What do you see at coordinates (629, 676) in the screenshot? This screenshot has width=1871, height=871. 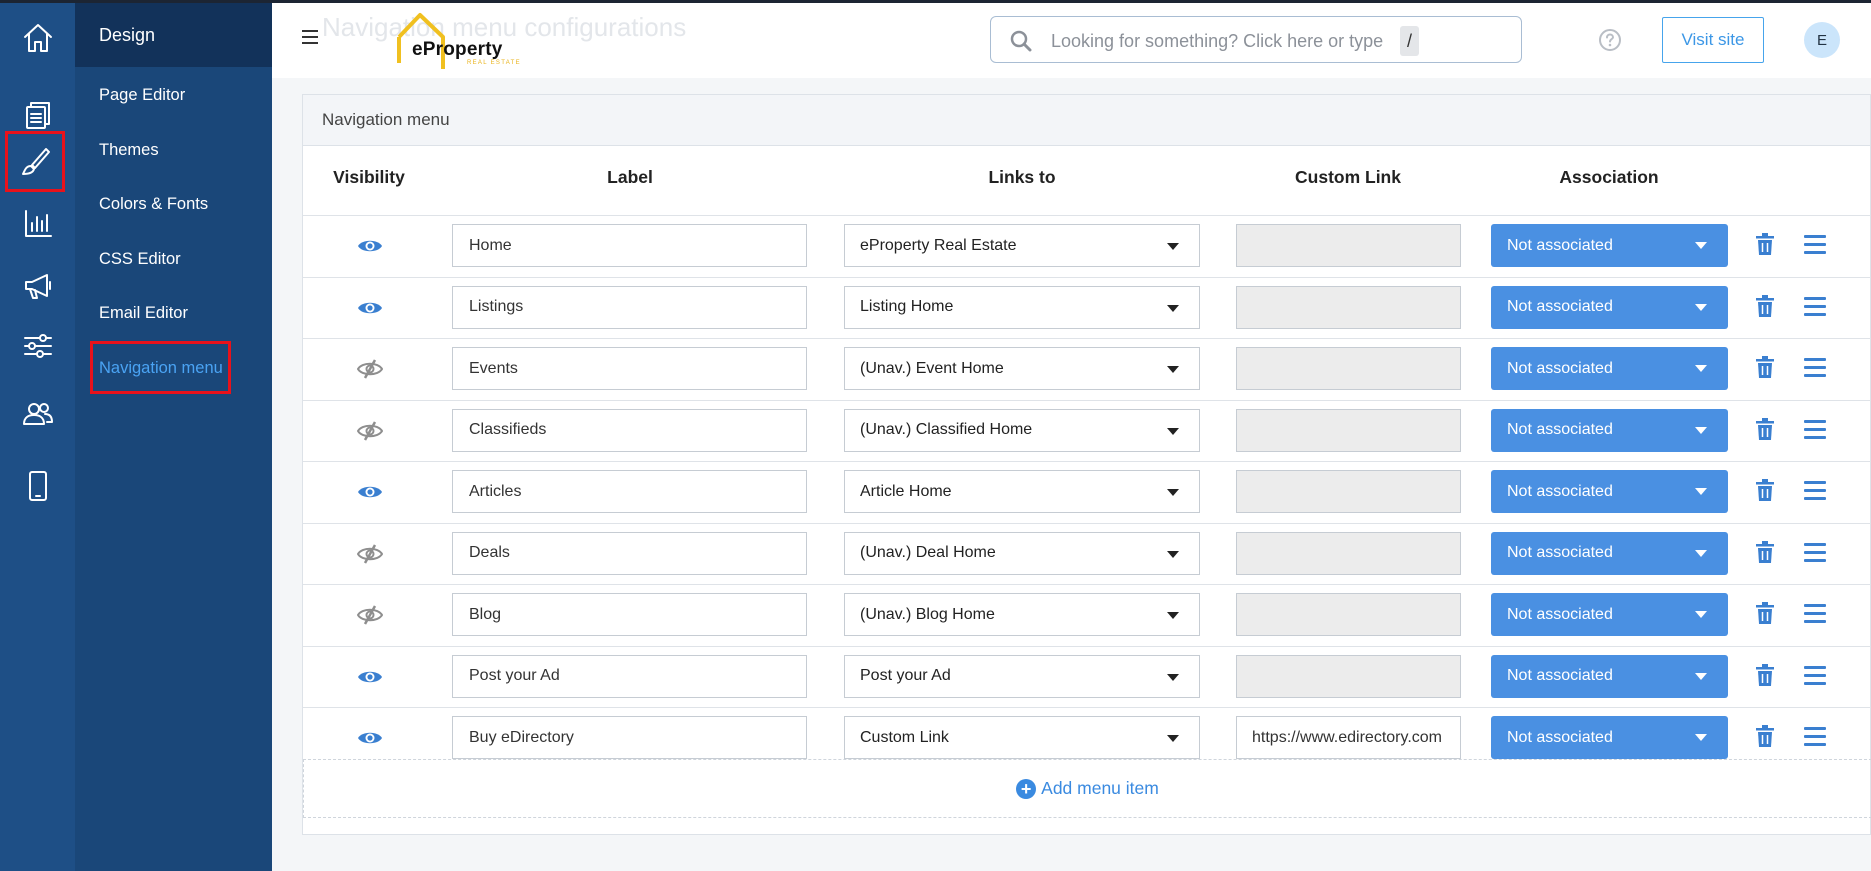 I see `label-input: Post your Ad` at bounding box center [629, 676].